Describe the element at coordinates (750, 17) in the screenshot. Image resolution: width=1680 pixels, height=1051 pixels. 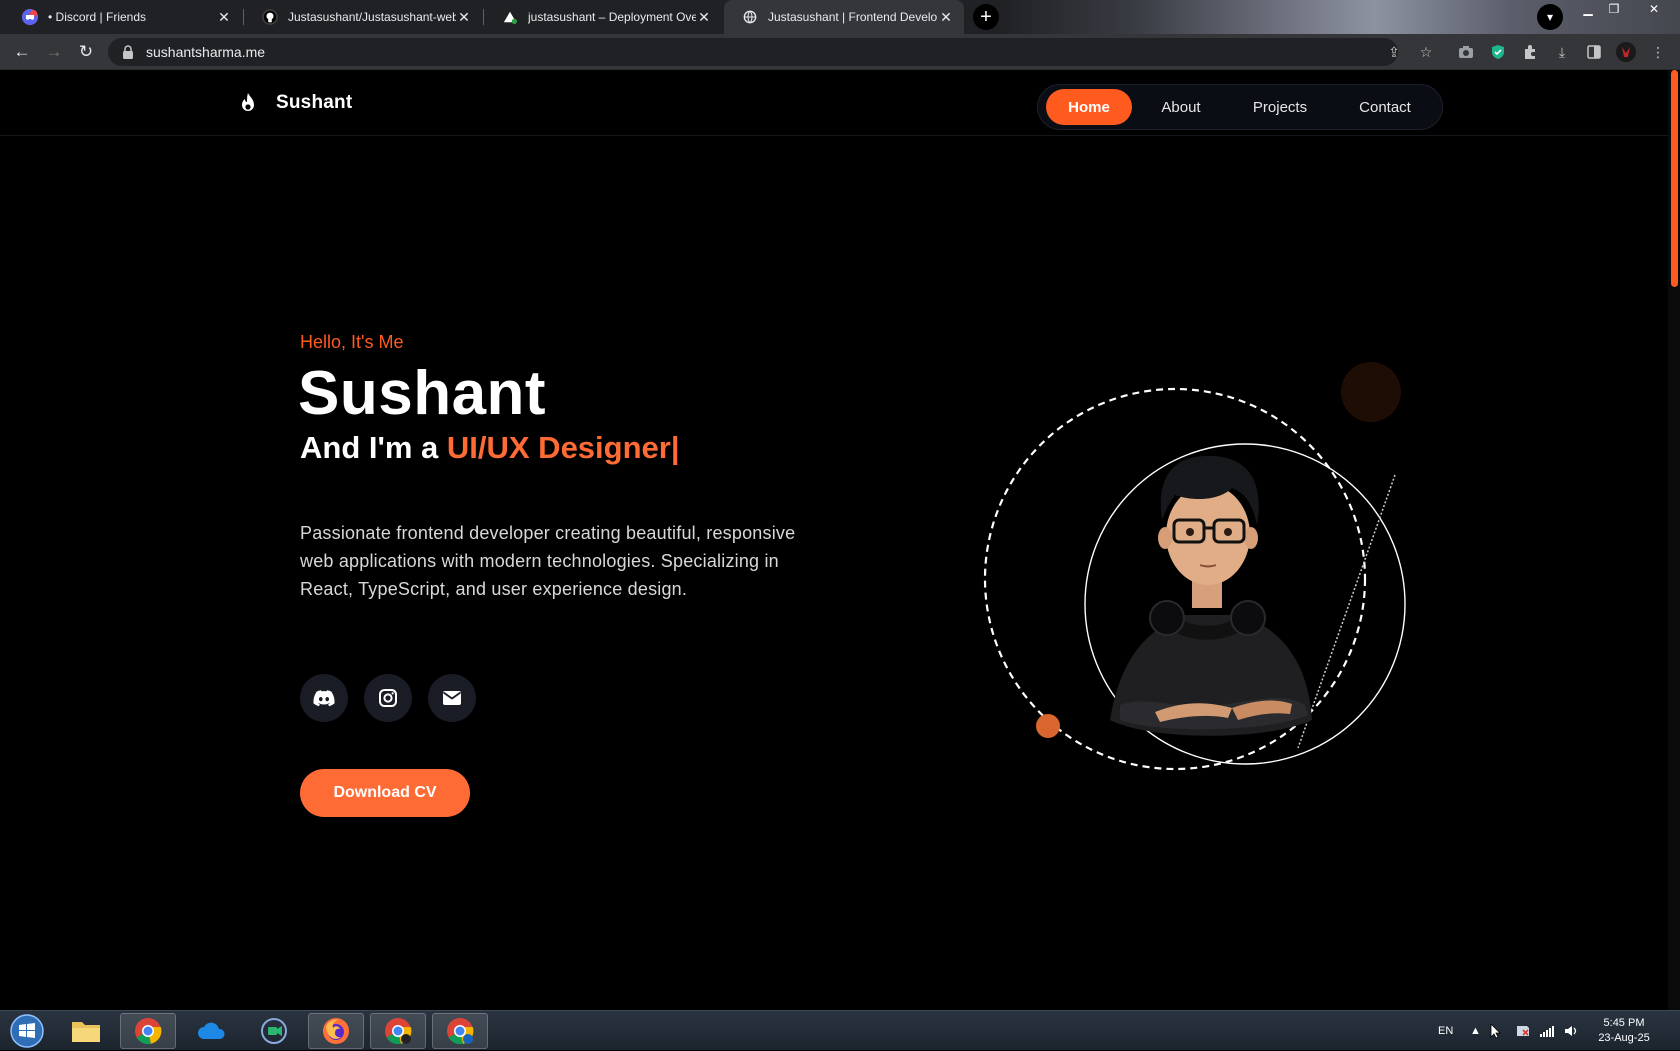
I see `globe-favicon-icon` at that location.